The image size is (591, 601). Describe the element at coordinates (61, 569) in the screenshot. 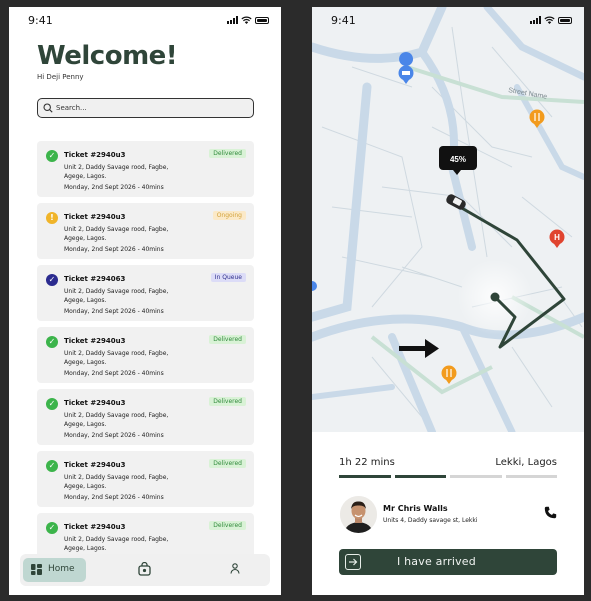

I see `nav-home-label: Home` at that location.